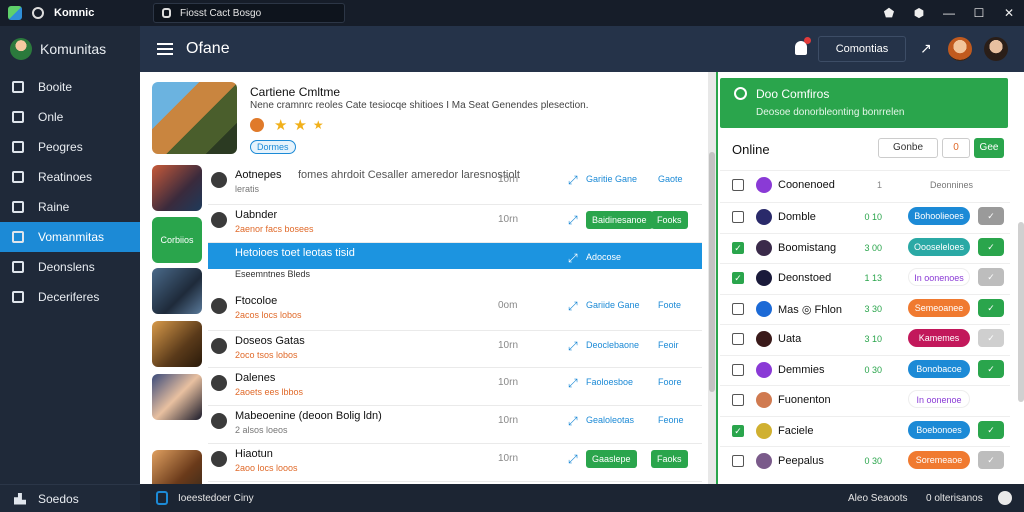 The width and height of the screenshot is (1024, 512). I want to click on menu-icon, so click(165, 49).